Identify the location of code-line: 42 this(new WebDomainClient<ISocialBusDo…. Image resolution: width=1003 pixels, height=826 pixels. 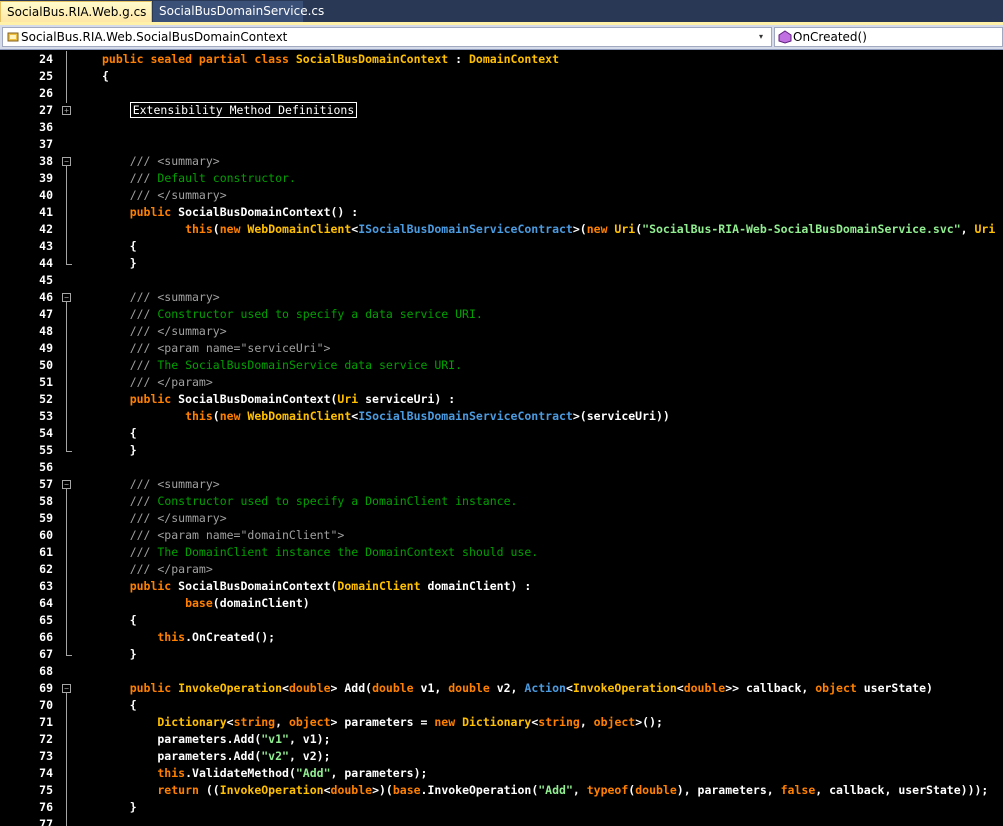
(501, 229).